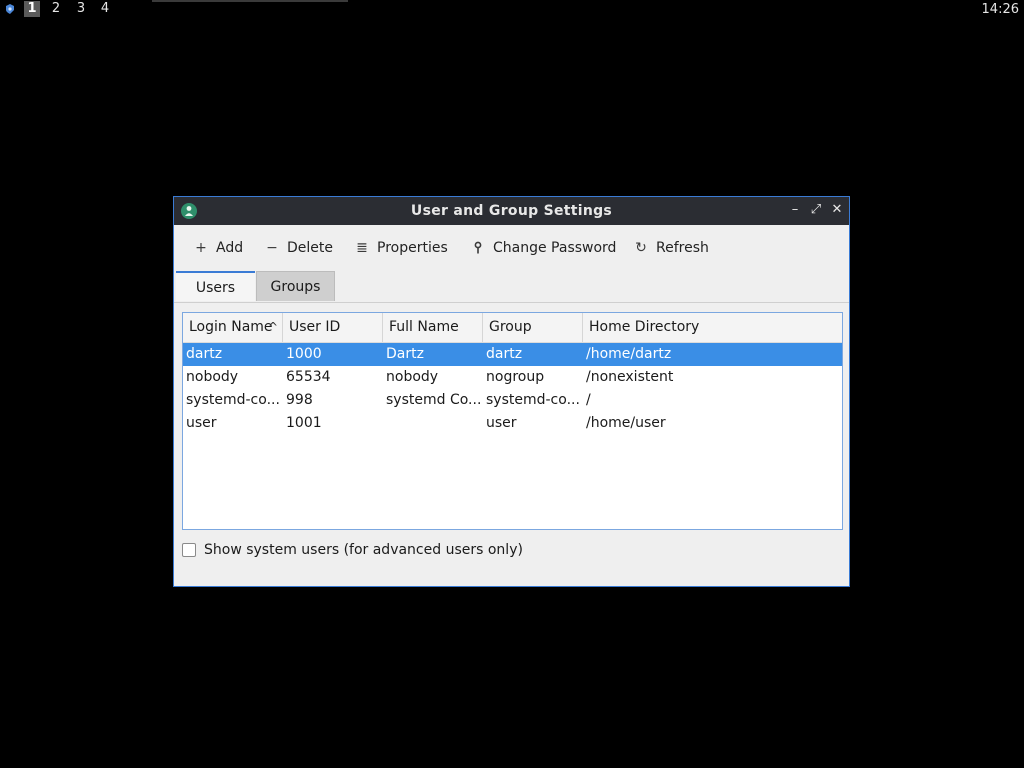 Image resolution: width=1024 pixels, height=768 pixels. Describe the element at coordinates (712, 327) in the screenshot. I see `column-header-home-directory: Home Directory` at that location.